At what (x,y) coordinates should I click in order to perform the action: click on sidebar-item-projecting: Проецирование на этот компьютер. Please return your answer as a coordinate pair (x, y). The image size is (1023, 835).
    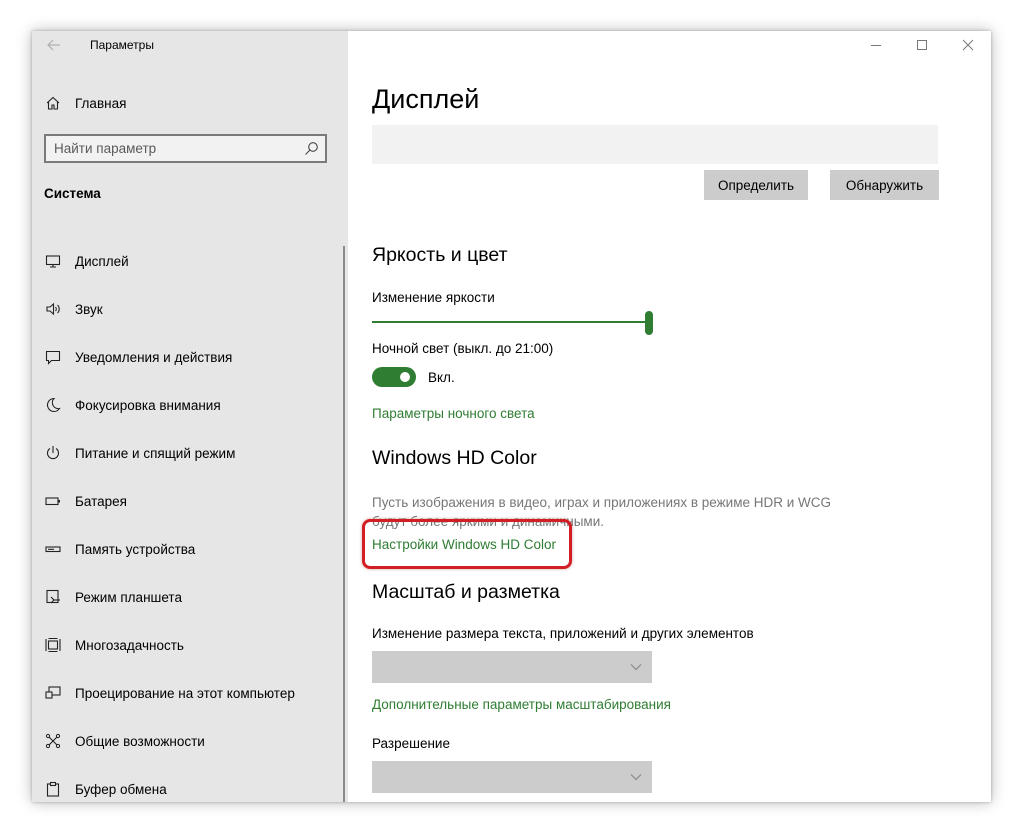
    Looking at the image, I should click on (189, 693).